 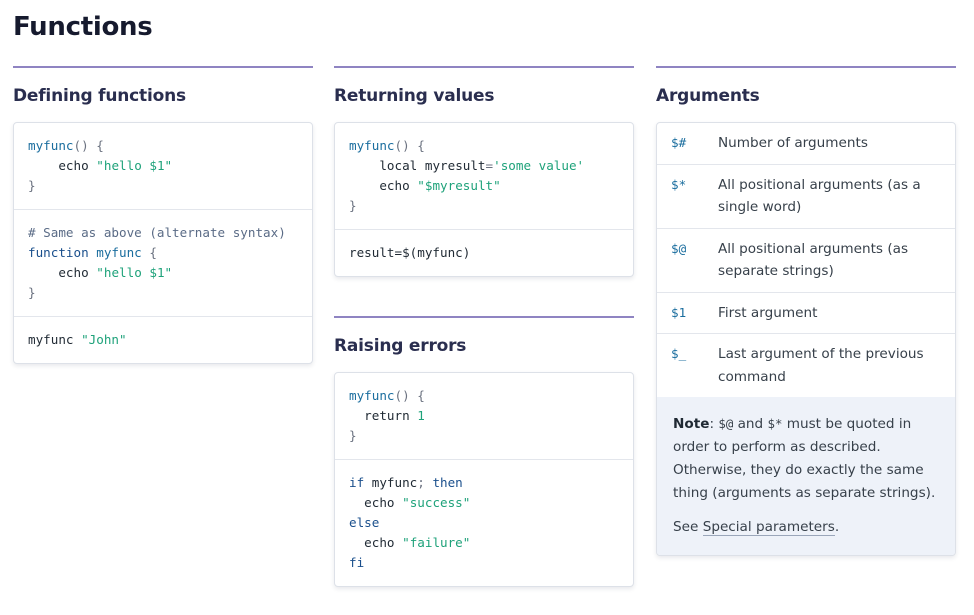 I want to click on code-token: else, so click(x=364, y=522).